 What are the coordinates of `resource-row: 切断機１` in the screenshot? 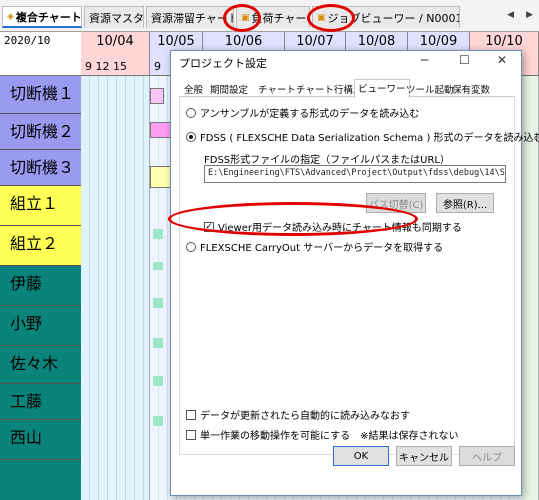 It's located at (40, 95).